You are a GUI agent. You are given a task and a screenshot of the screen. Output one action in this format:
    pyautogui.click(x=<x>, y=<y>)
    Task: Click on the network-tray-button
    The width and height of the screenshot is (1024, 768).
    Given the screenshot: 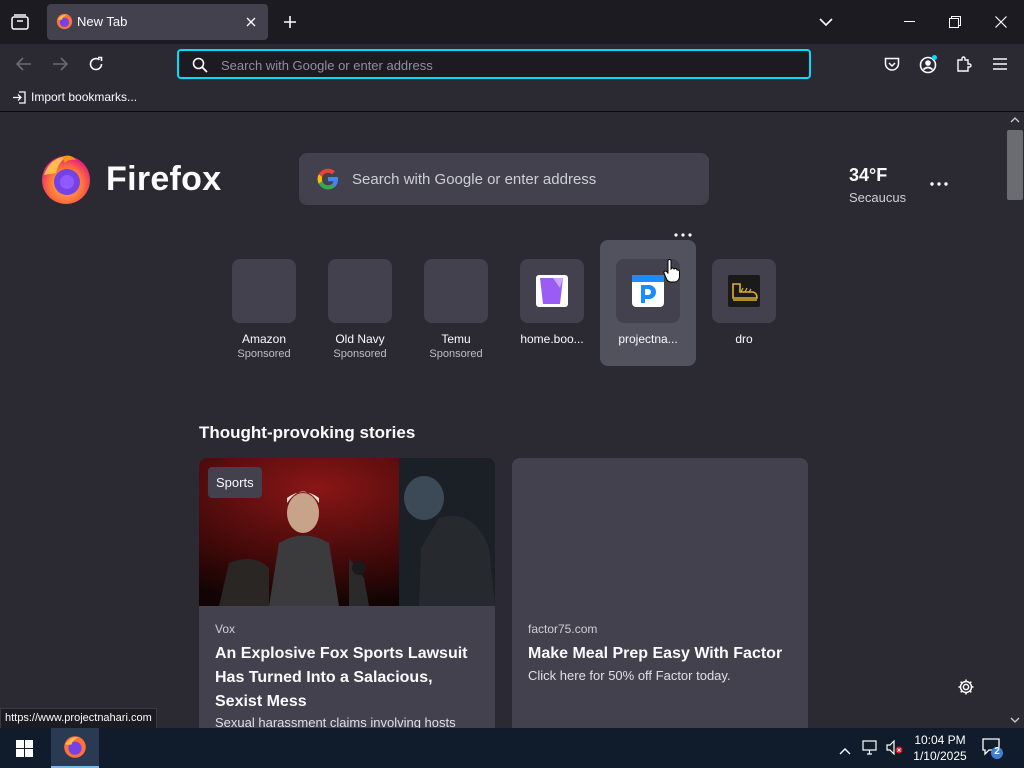 What is the action you would take?
    pyautogui.click(x=870, y=750)
    